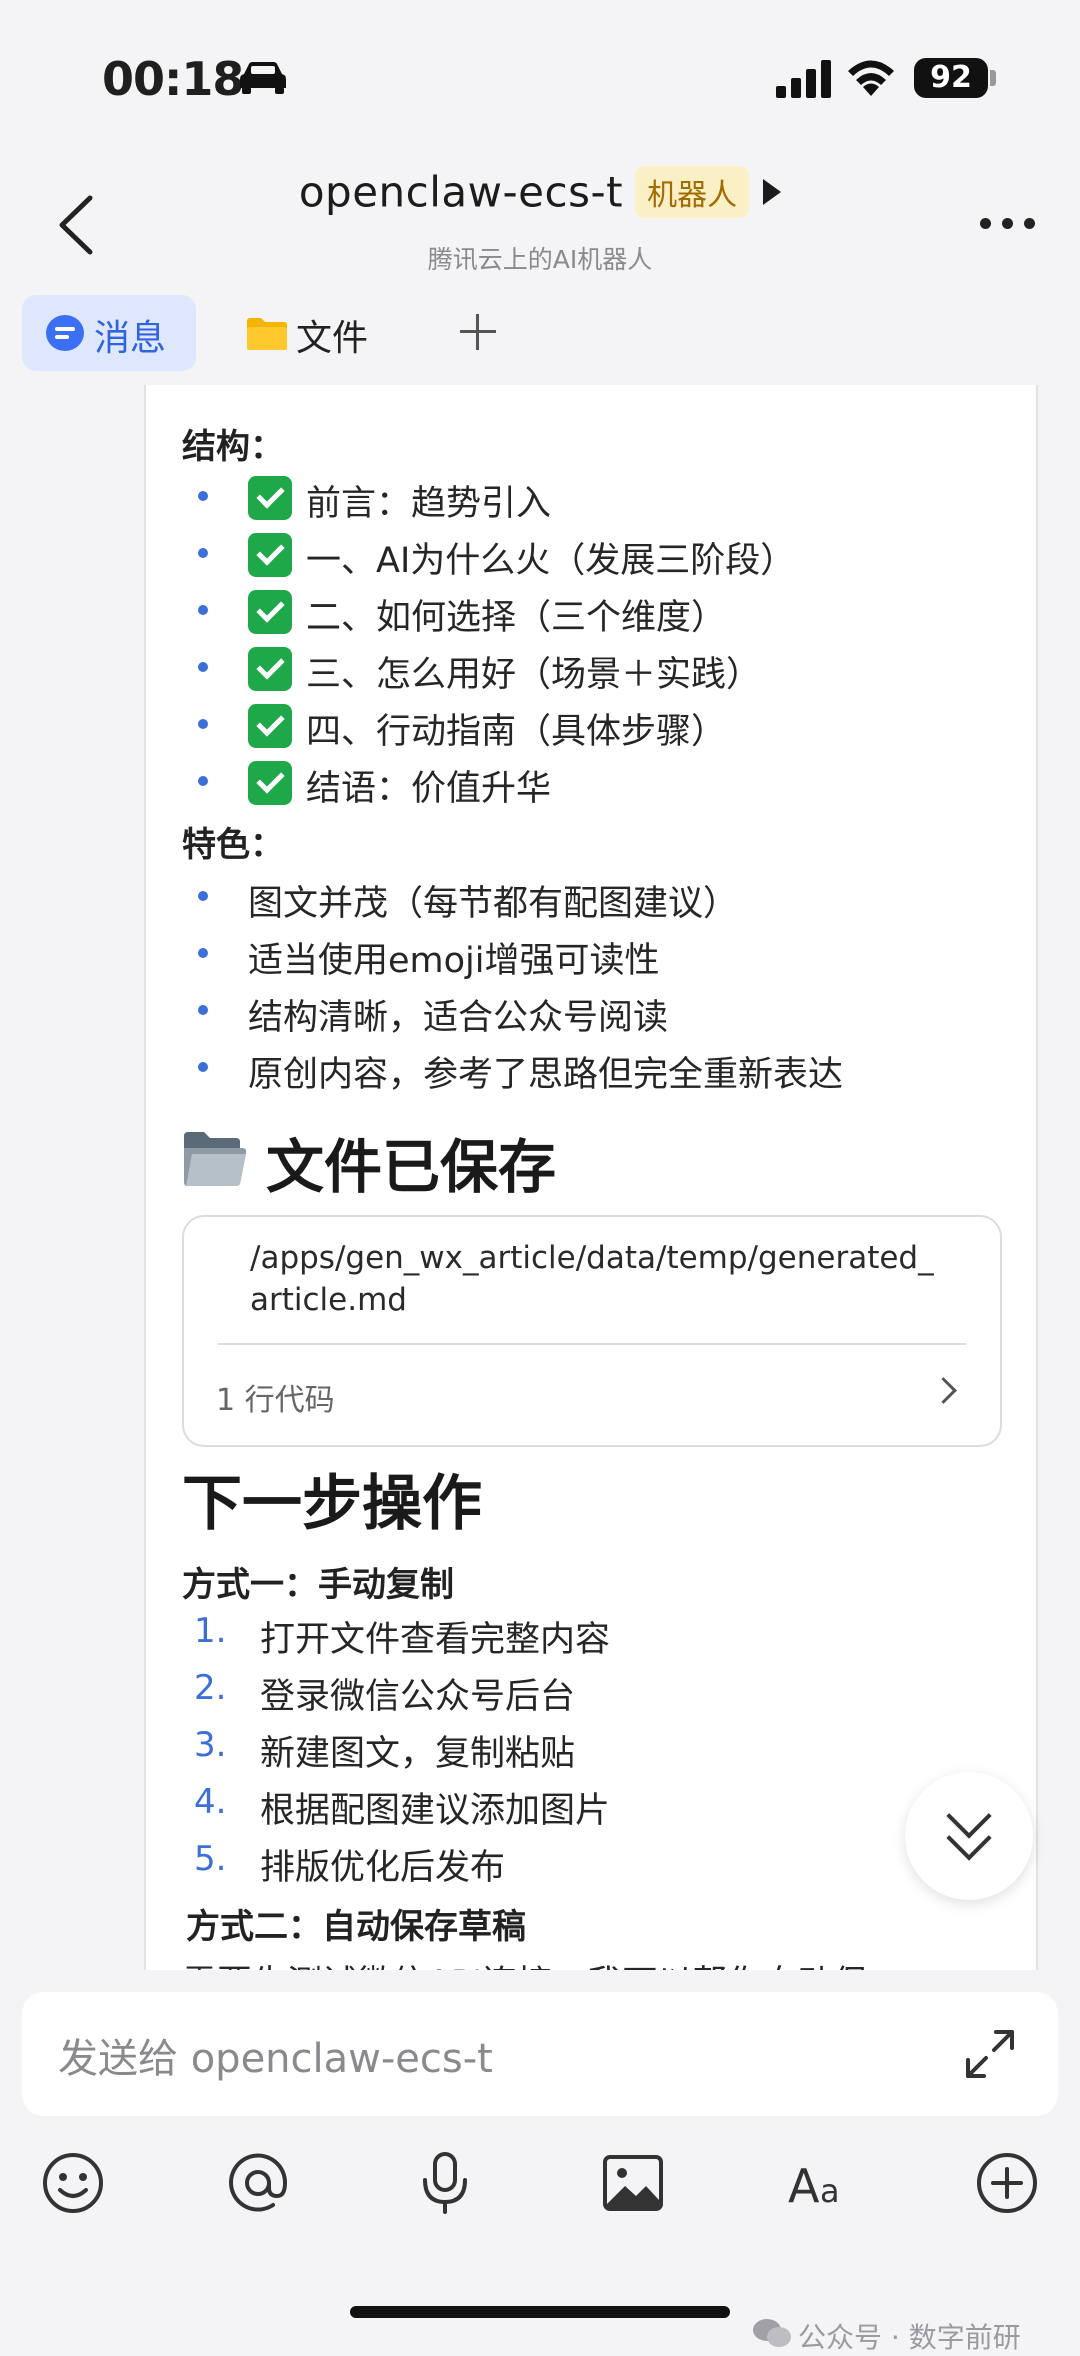  What do you see at coordinates (830, 2191) in the screenshot?
I see `svg-text: a` at bounding box center [830, 2191].